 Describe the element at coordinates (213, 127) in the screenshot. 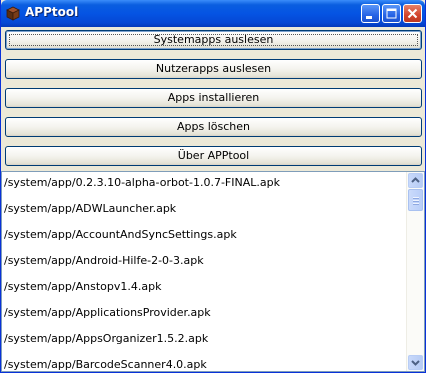

I see `delete-apps-button: Apps löschen` at that location.